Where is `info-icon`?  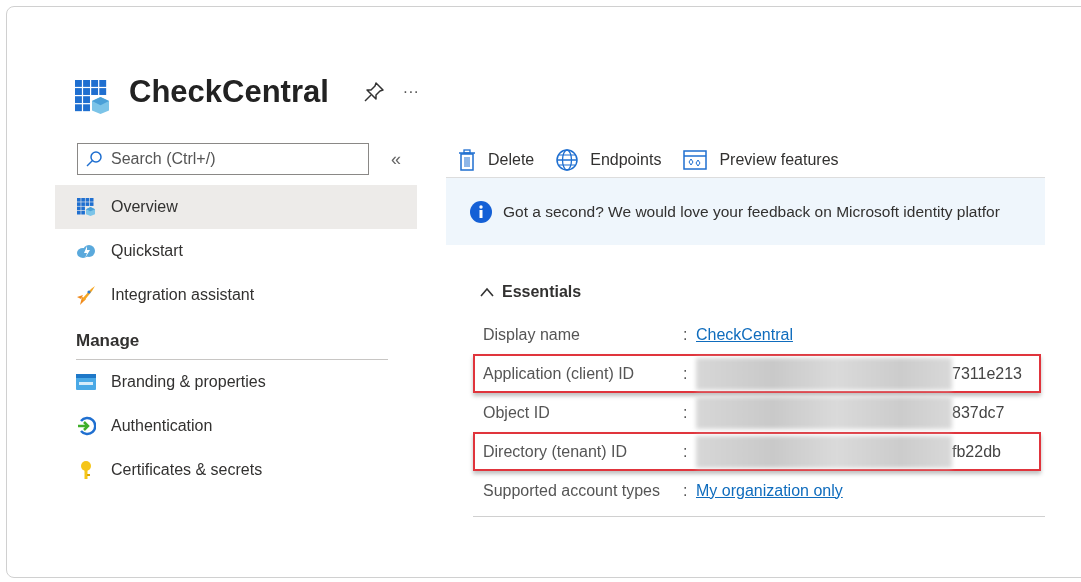 info-icon is located at coordinates (481, 211).